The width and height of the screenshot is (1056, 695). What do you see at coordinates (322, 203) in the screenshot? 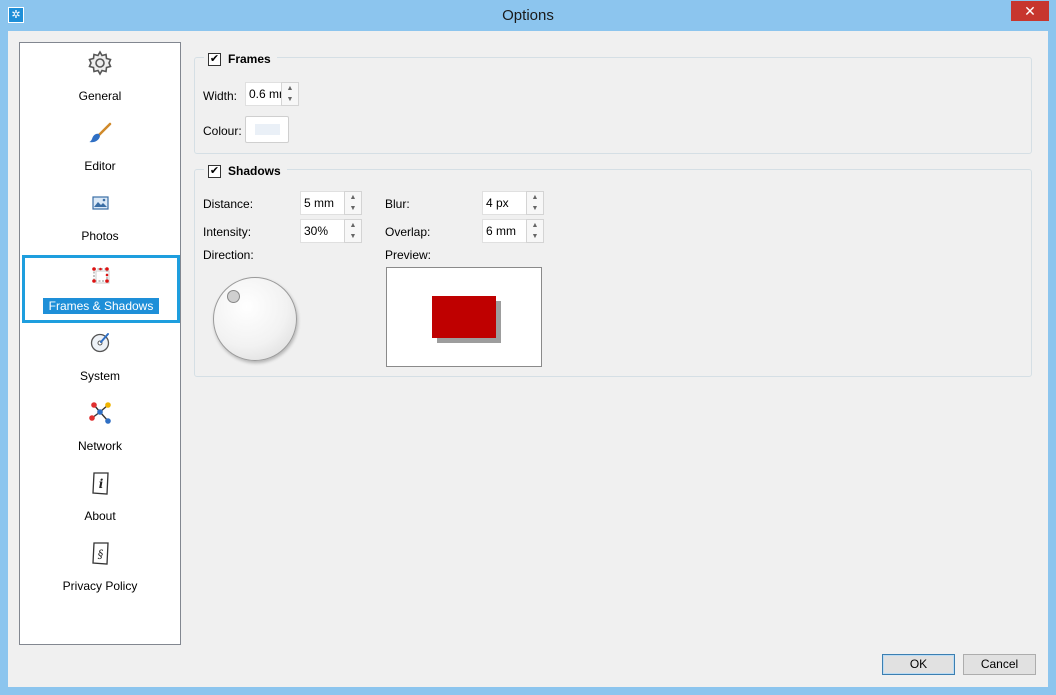
I see `distance-value: 5 mm` at bounding box center [322, 203].